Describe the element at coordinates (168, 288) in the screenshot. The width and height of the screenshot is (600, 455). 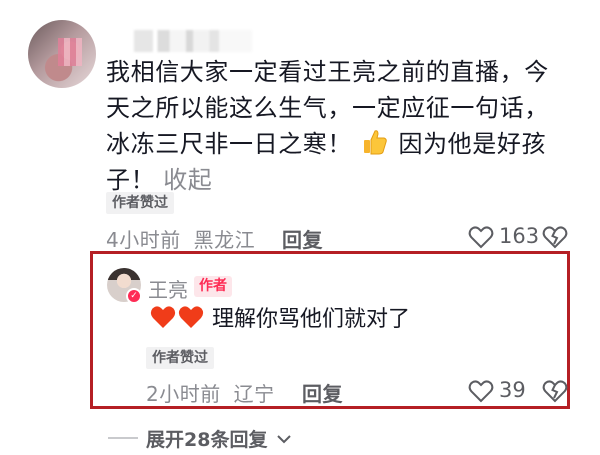
I see `reply-author-name: 王亮` at that location.